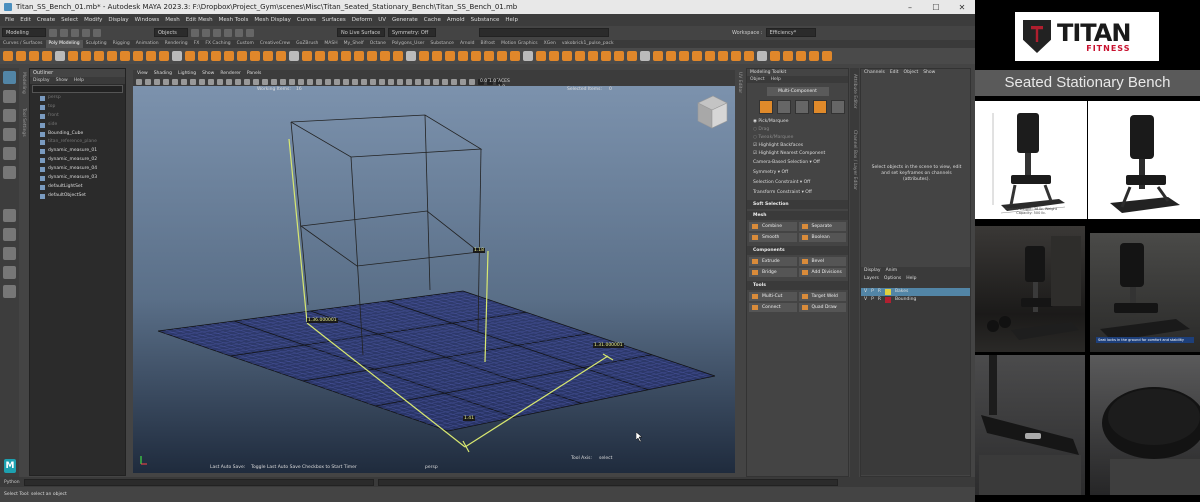 The height and width of the screenshot is (502, 1200). What do you see at coordinates (41, 80) in the screenshot?
I see `outliner-menu-display: Display` at bounding box center [41, 80].